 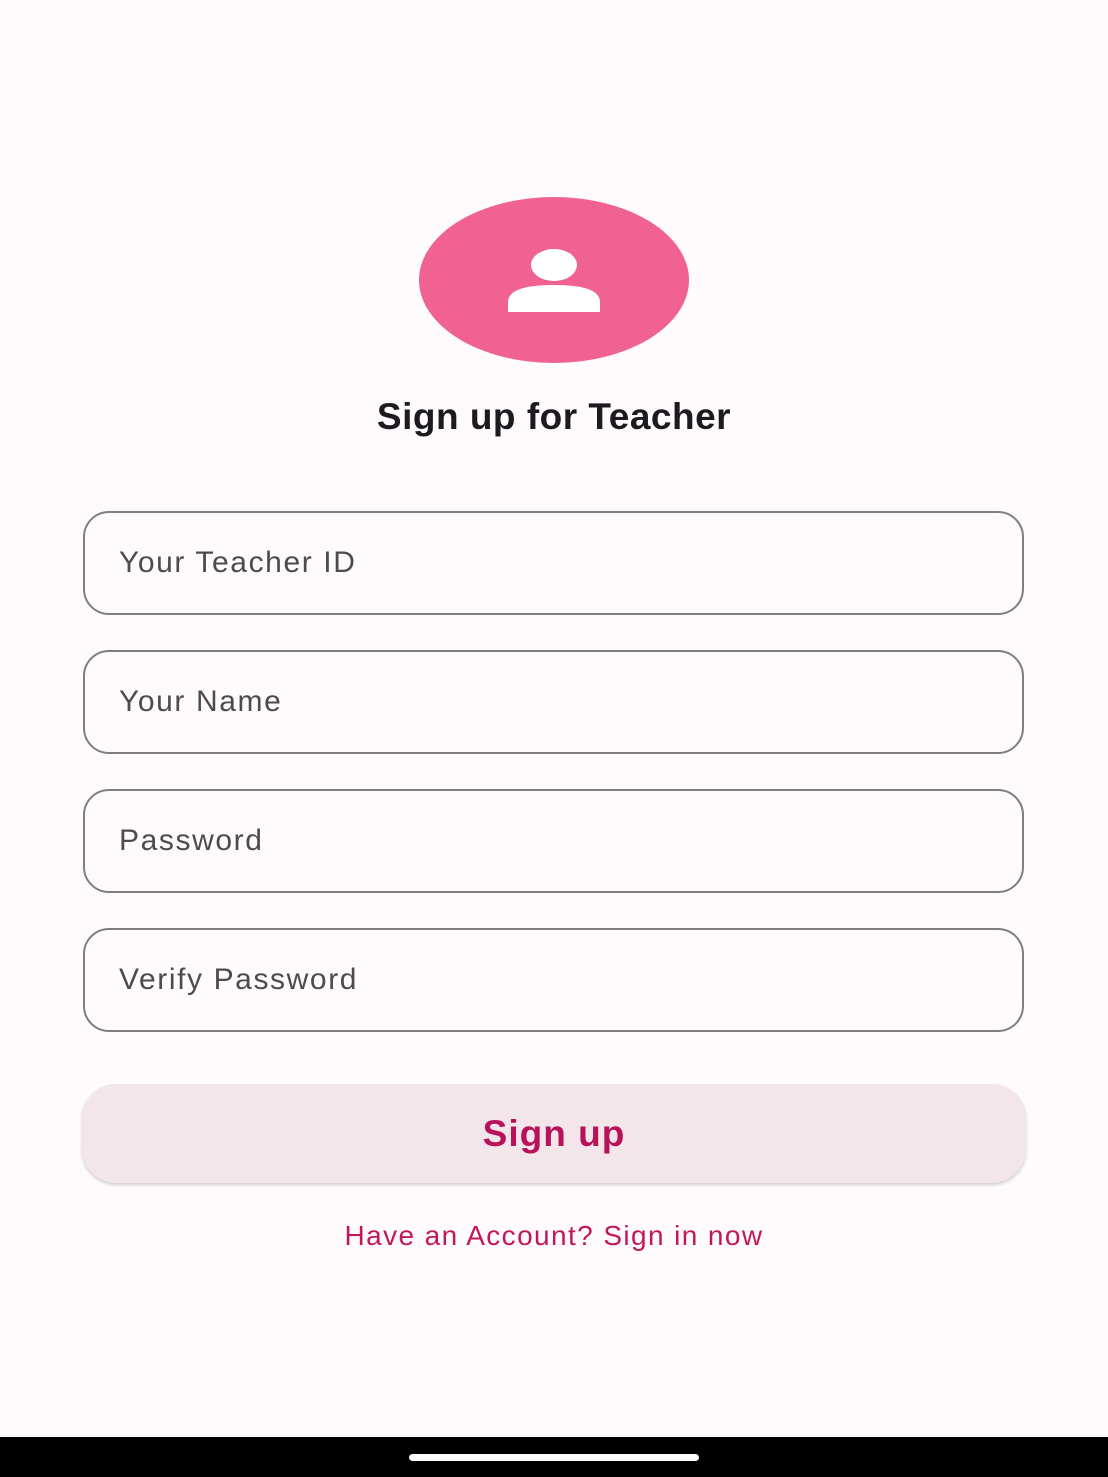 I want to click on person-icon, so click(x=554, y=280).